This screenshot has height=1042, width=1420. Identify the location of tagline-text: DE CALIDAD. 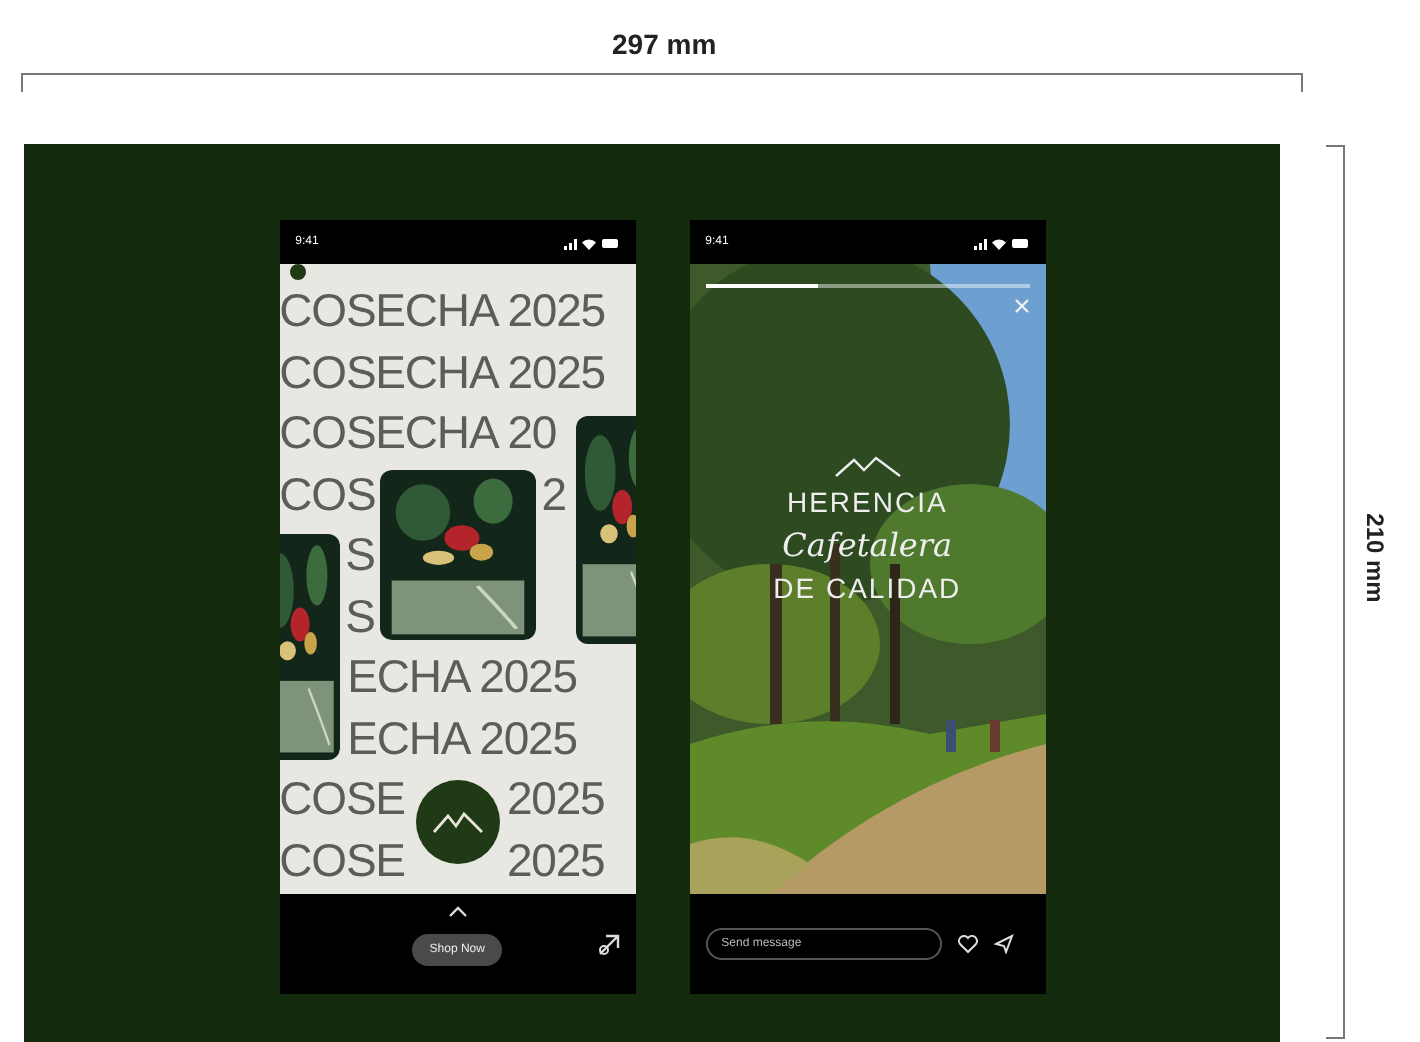
(867, 588).